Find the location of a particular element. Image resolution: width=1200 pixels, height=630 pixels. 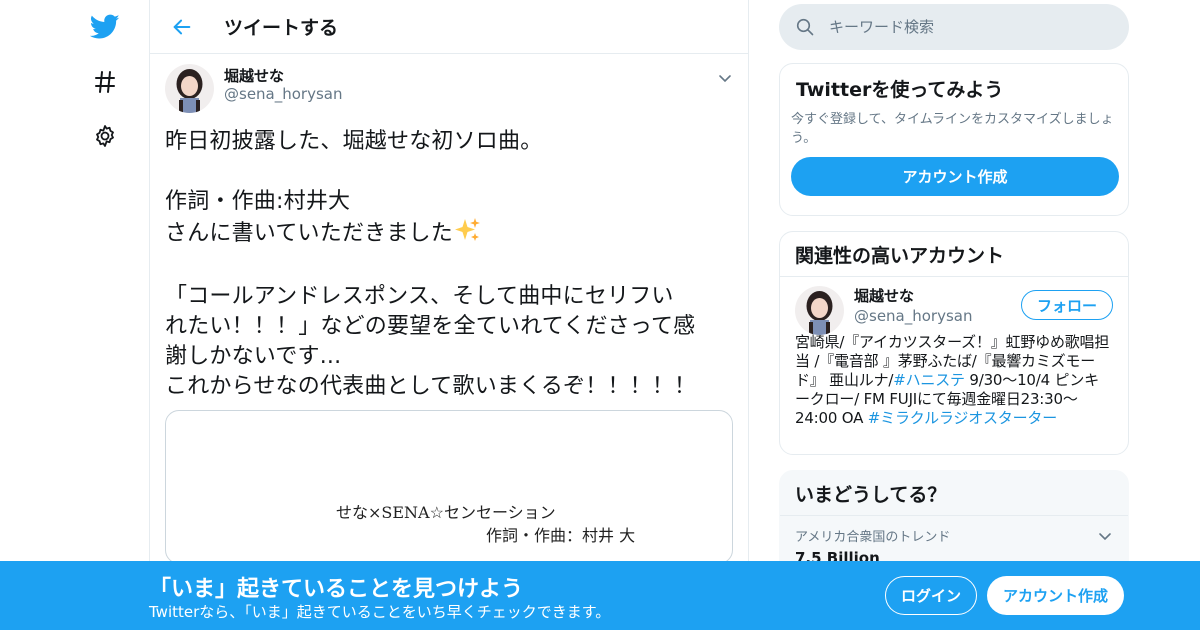

tweet-line: 作詞・作曲:村井大 is located at coordinates (258, 201).